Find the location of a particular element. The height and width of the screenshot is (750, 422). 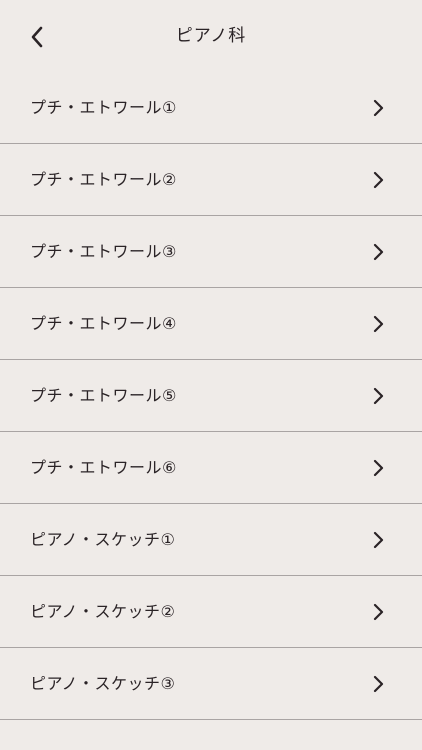

list-item: プチ・エトワール① is located at coordinates (211, 108).